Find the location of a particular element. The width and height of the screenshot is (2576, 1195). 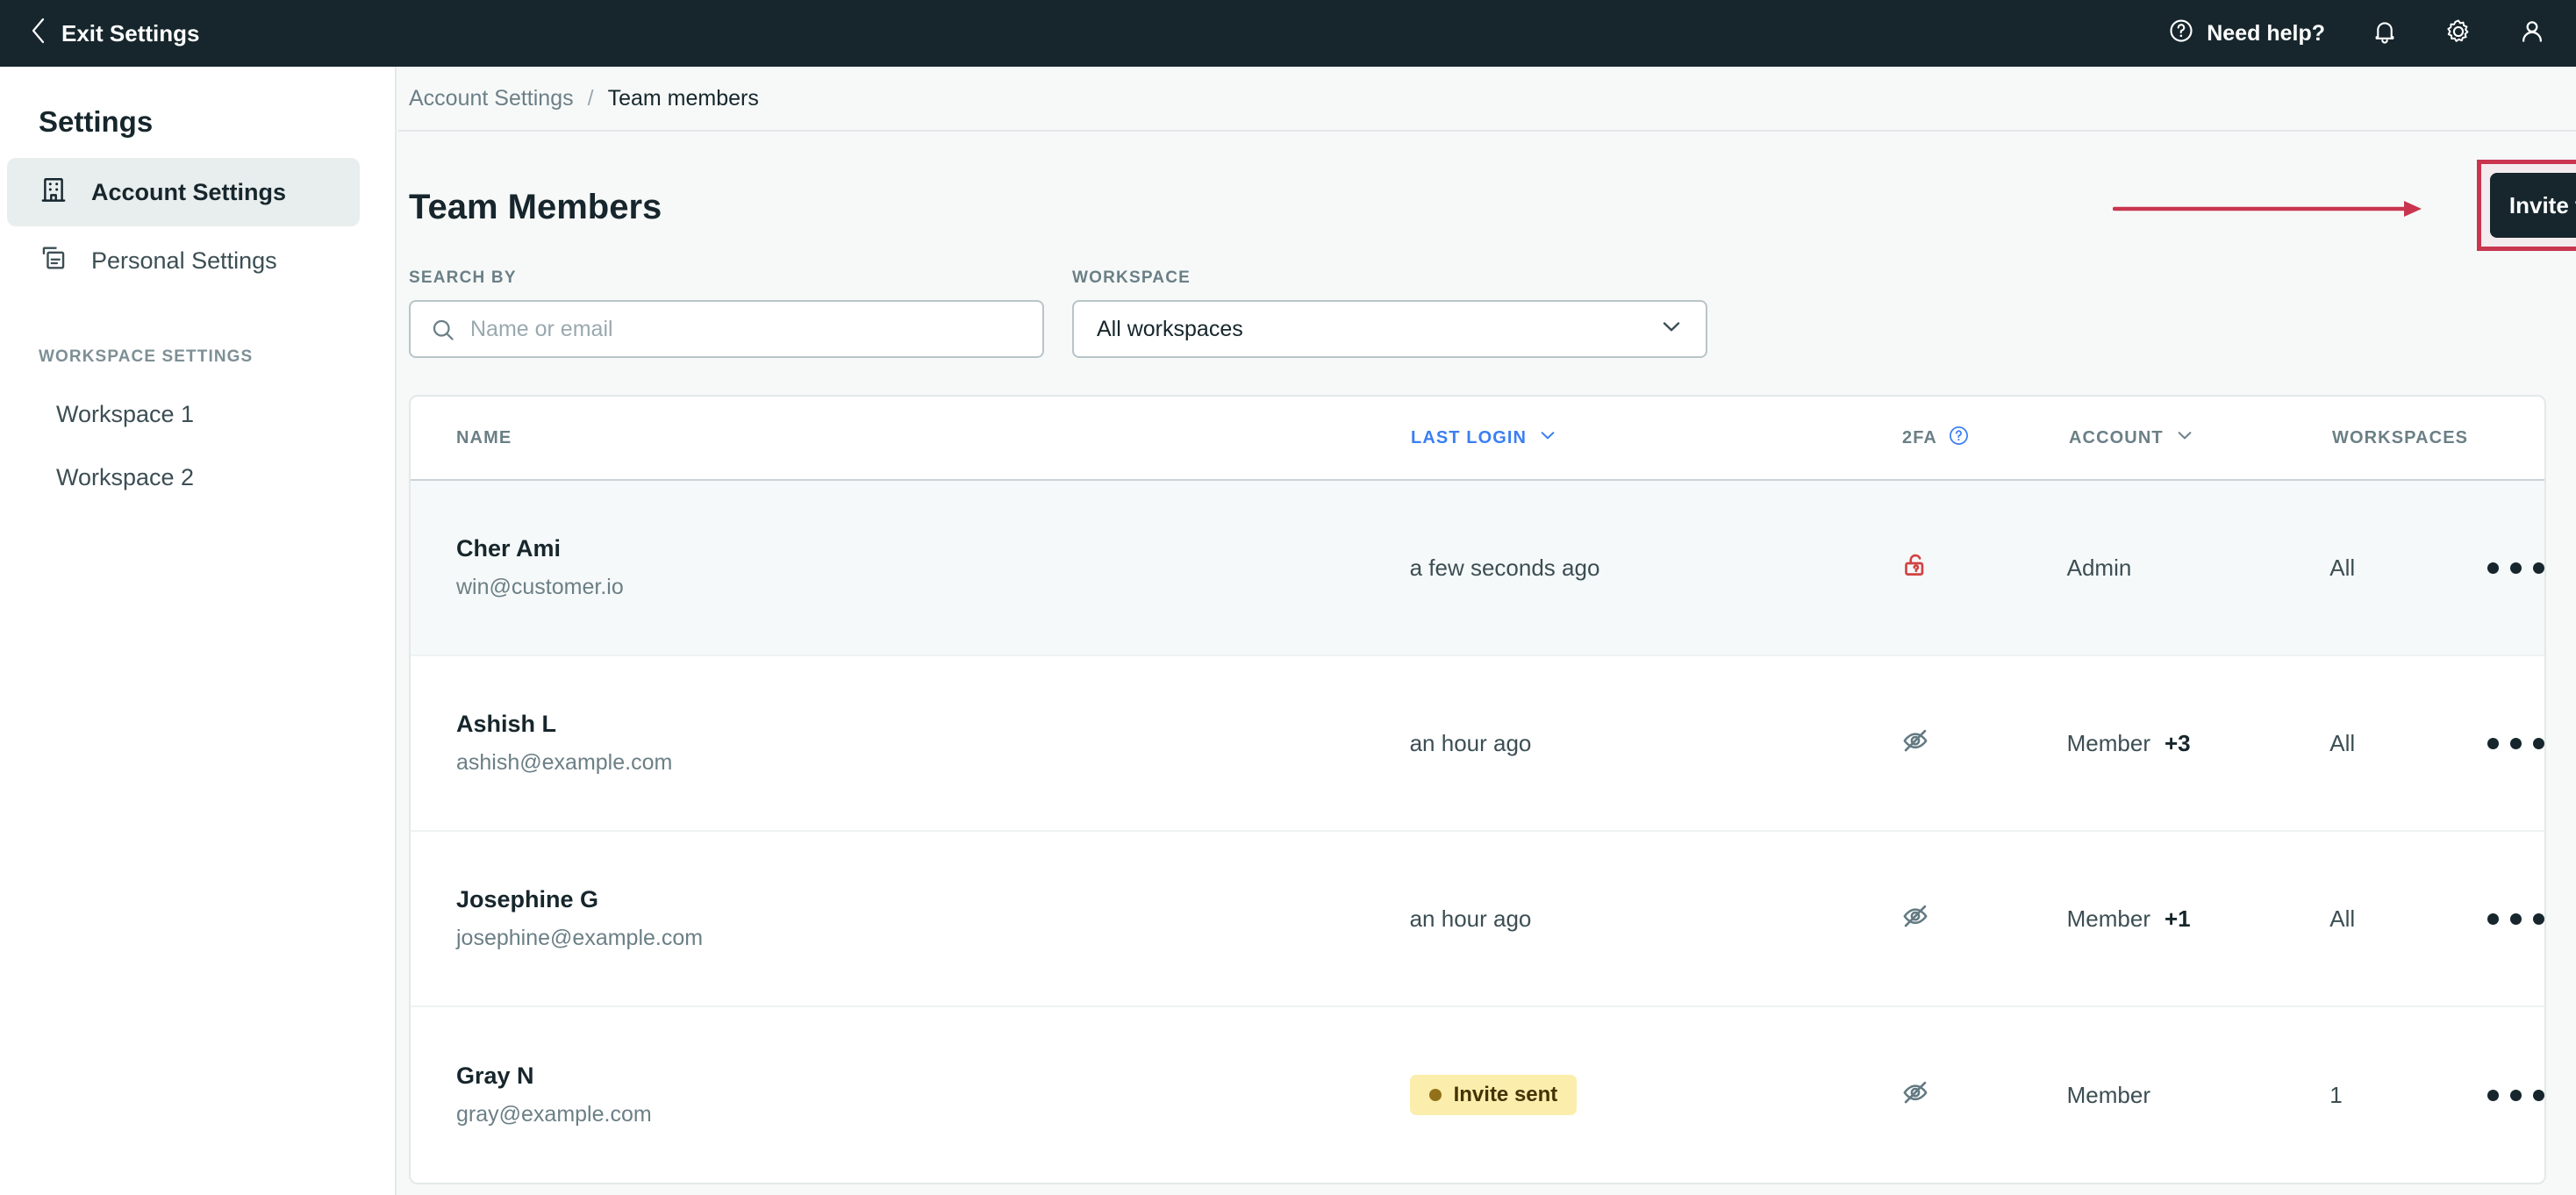

breadcrumb-parent-link: Account Settings is located at coordinates (491, 99).